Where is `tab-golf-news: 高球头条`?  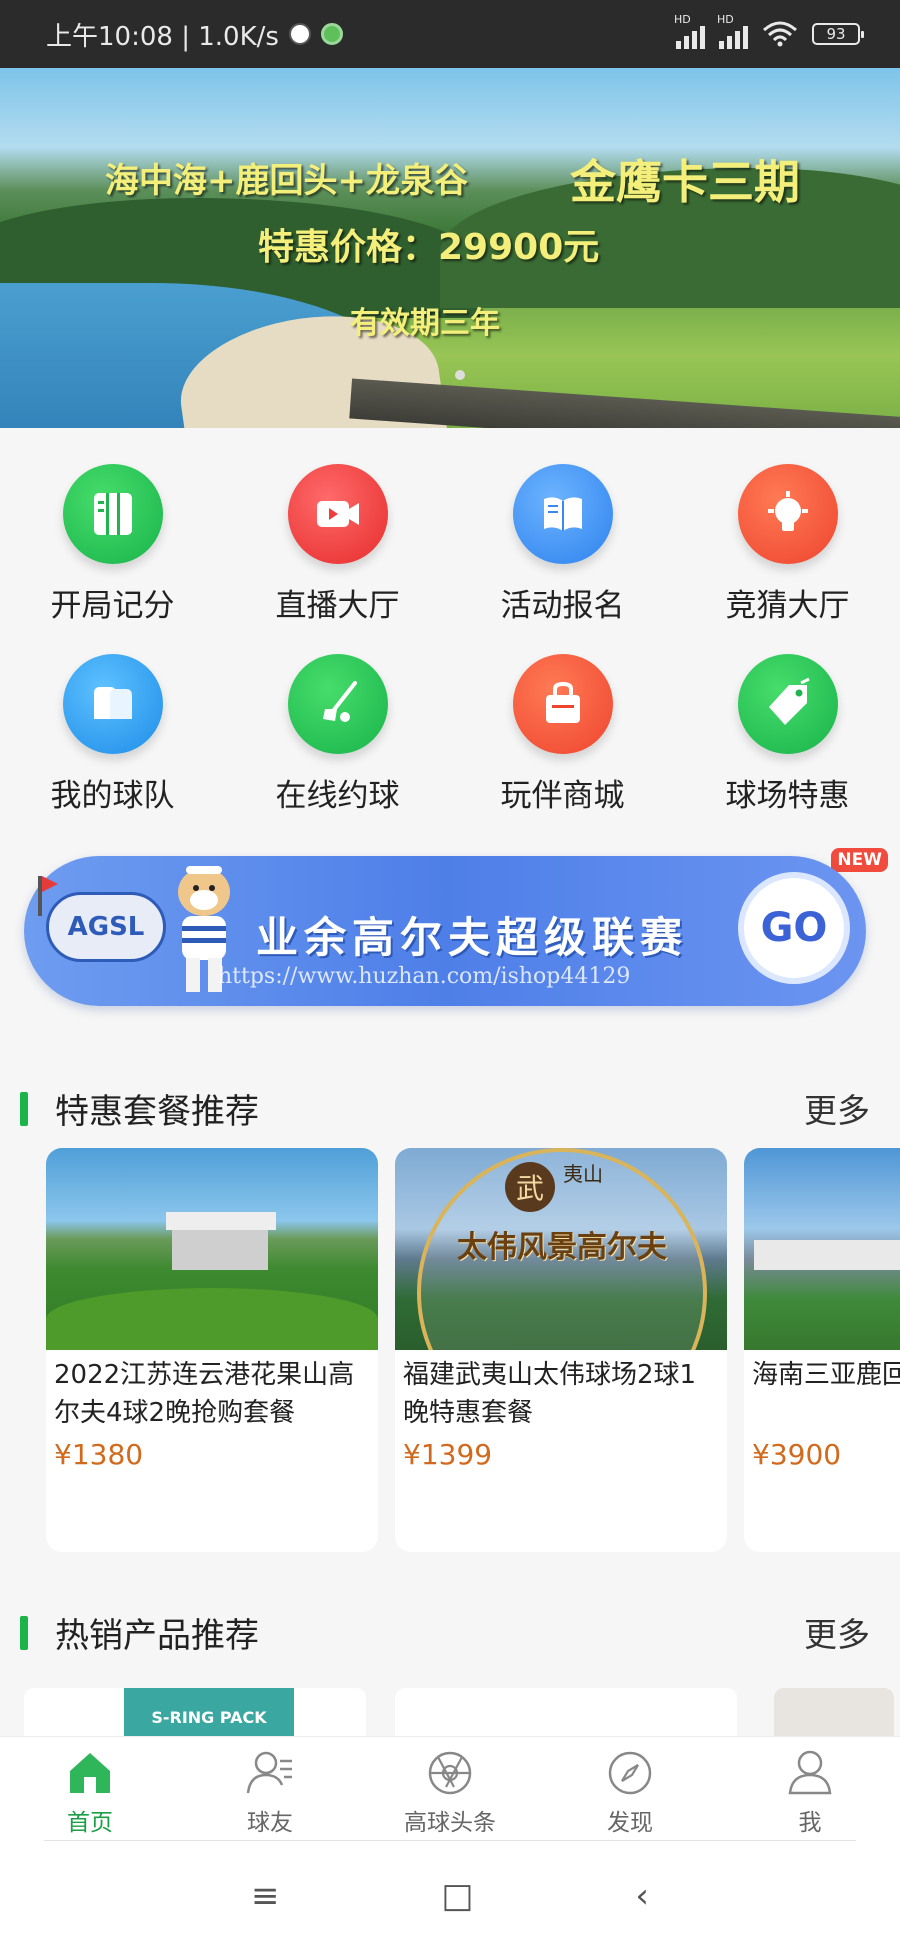 tab-golf-news: 高球头条 is located at coordinates (450, 1789).